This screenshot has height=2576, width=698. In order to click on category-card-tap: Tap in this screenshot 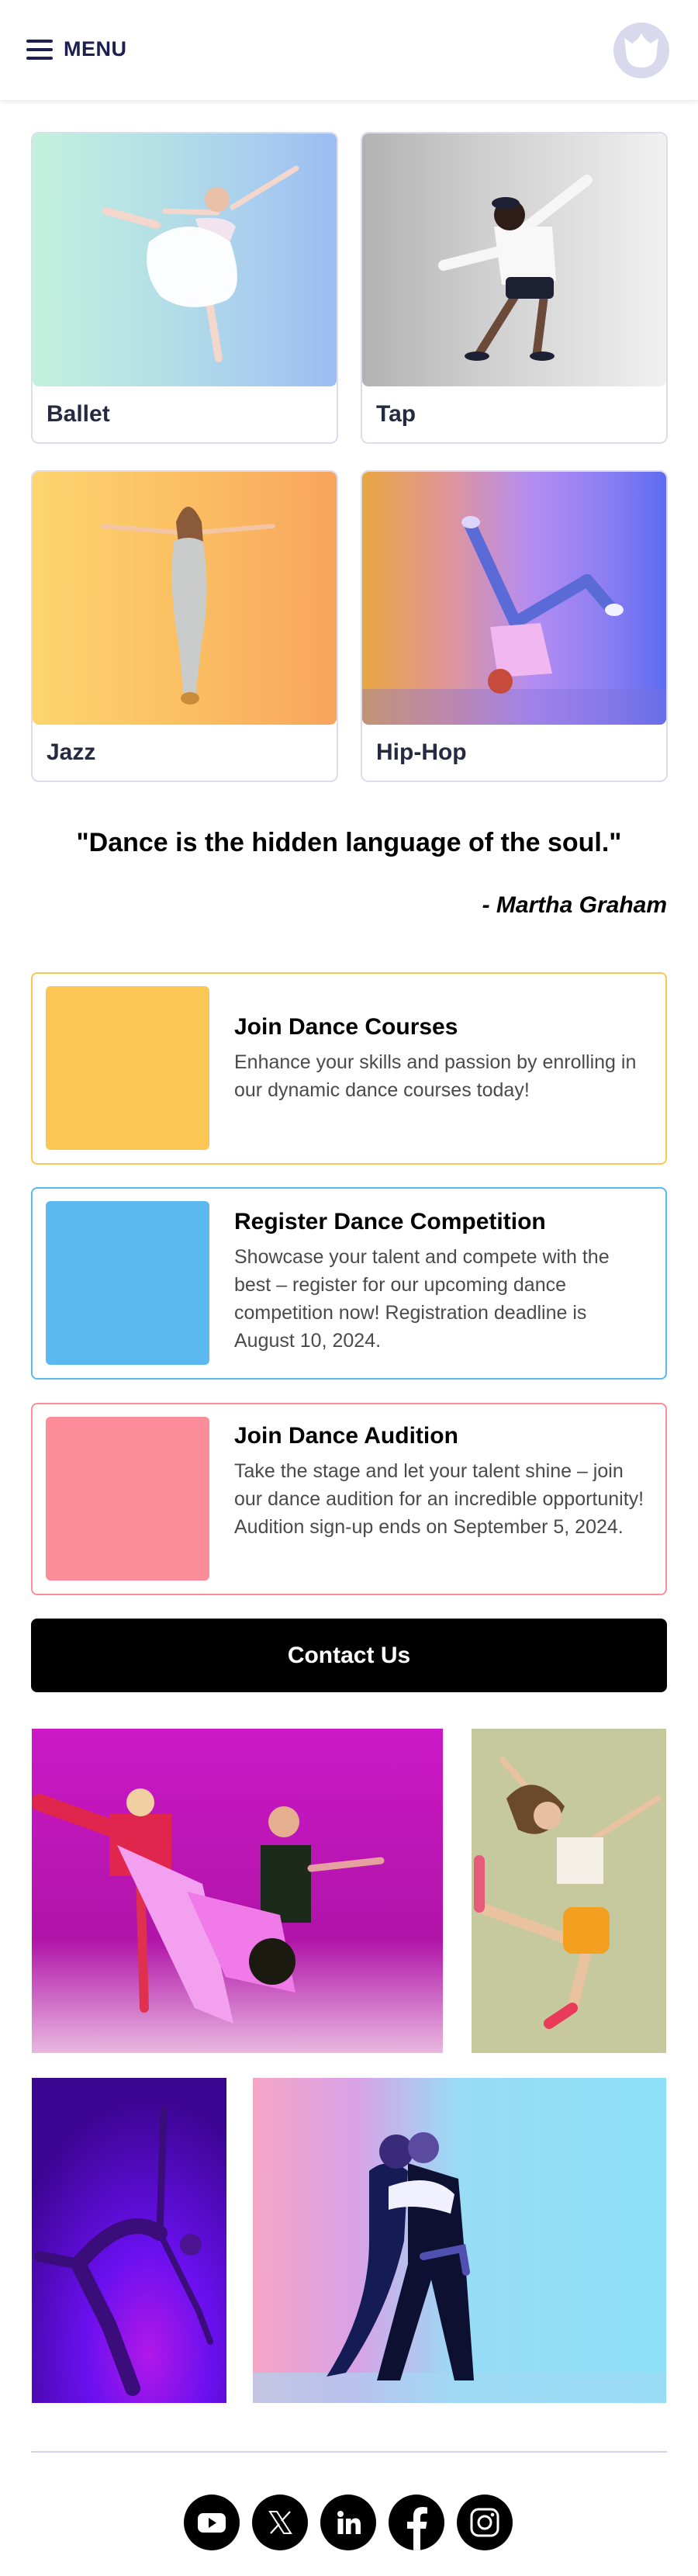, I will do `click(514, 288)`.